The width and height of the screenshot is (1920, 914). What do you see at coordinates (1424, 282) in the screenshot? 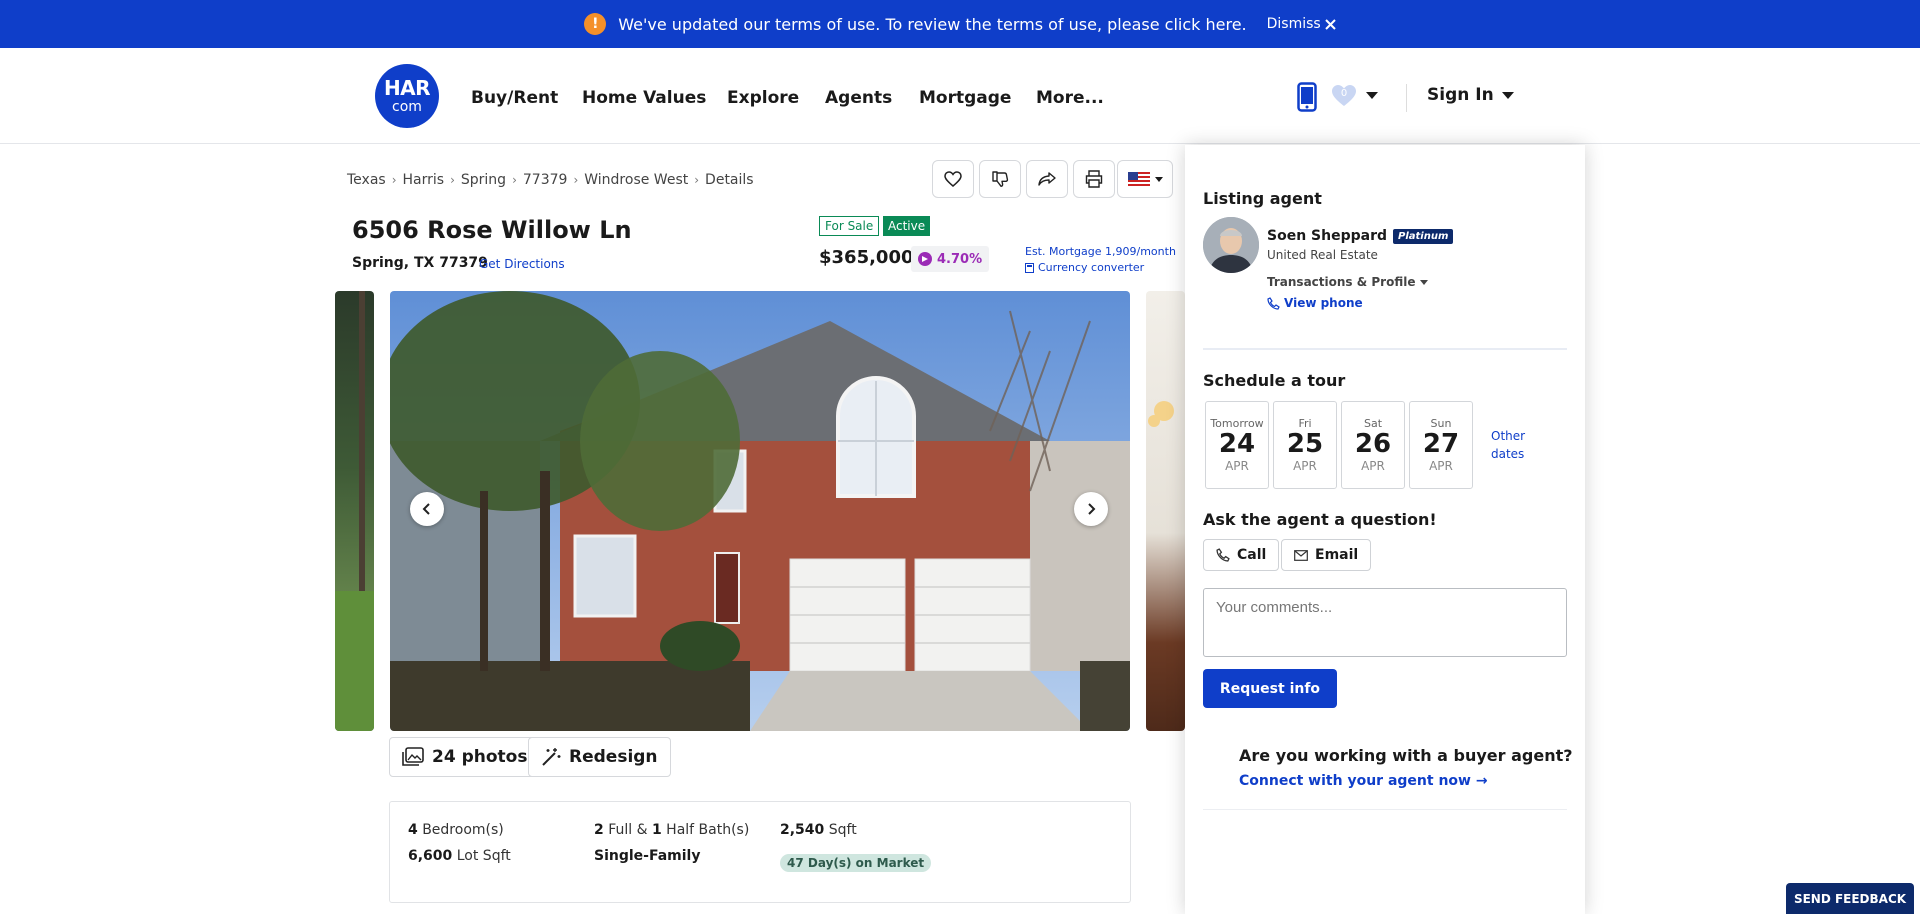
I see `chevron-down-icon` at bounding box center [1424, 282].